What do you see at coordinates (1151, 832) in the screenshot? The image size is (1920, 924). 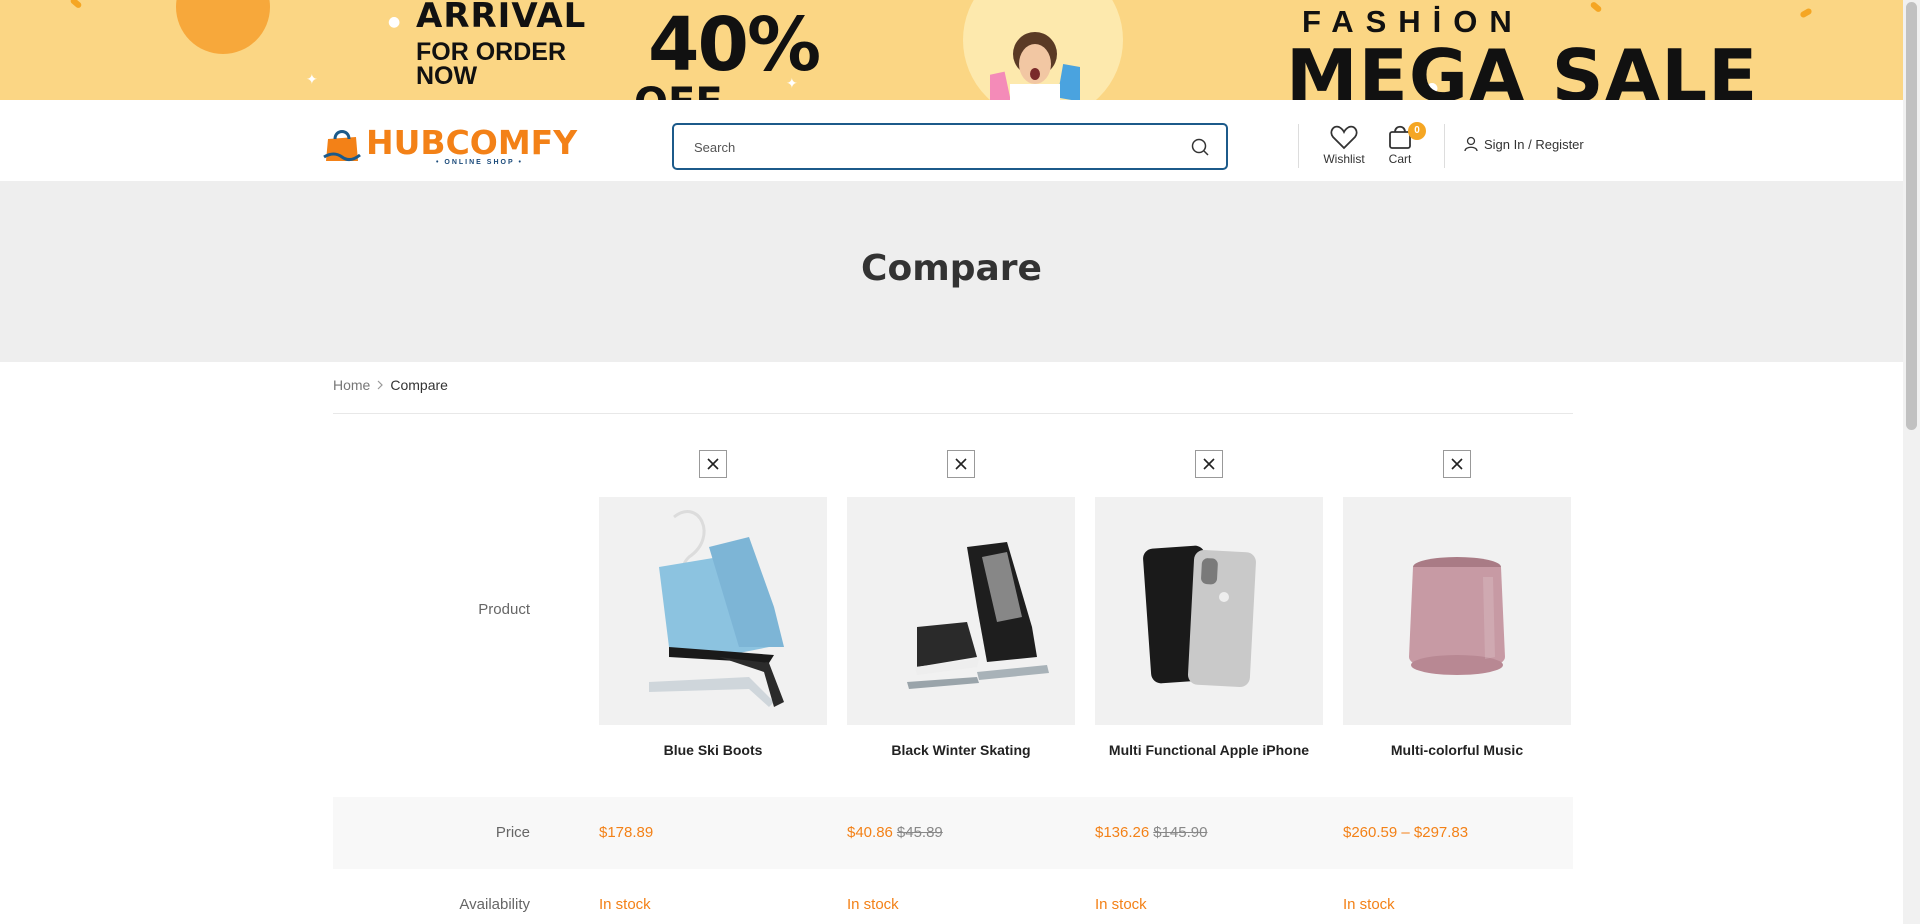 I see `product-price: $136.26 $145.90` at bounding box center [1151, 832].